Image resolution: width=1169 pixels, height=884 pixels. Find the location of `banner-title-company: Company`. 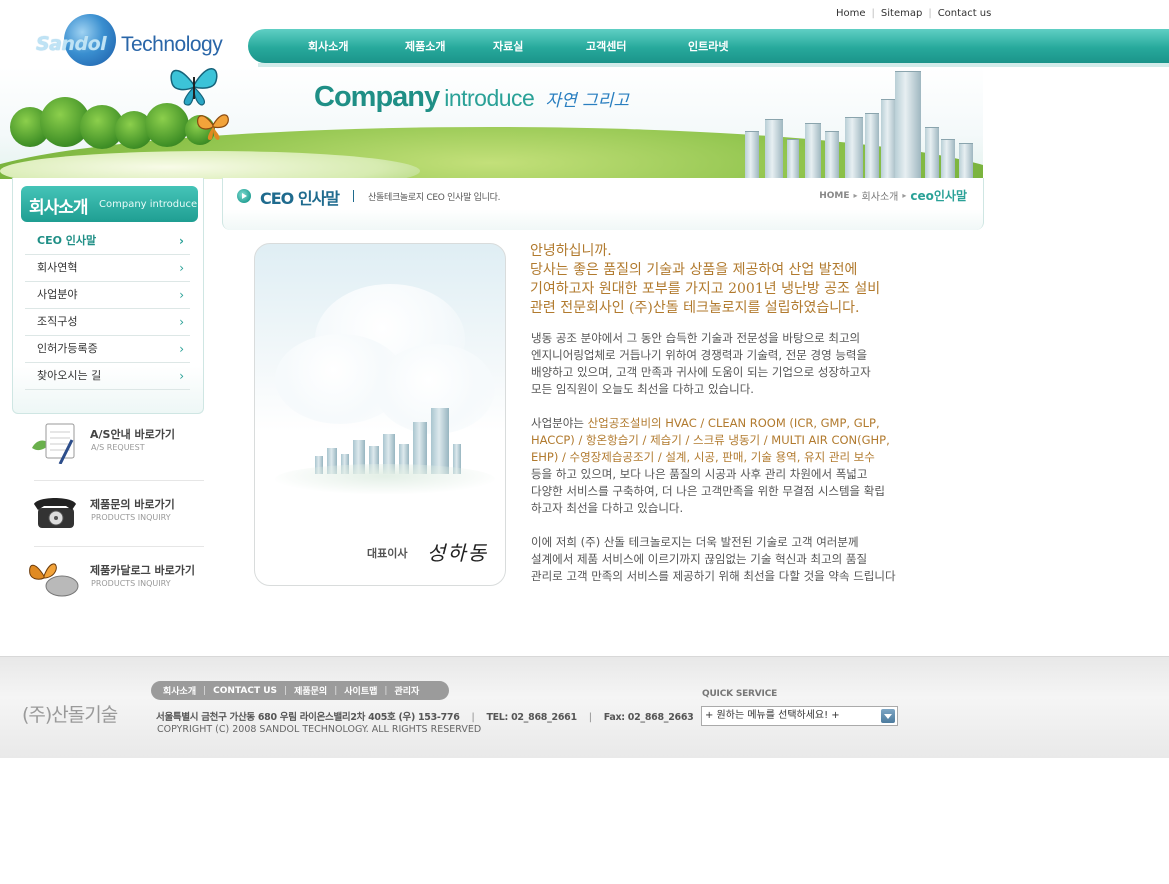

banner-title-company: Company is located at coordinates (377, 97).